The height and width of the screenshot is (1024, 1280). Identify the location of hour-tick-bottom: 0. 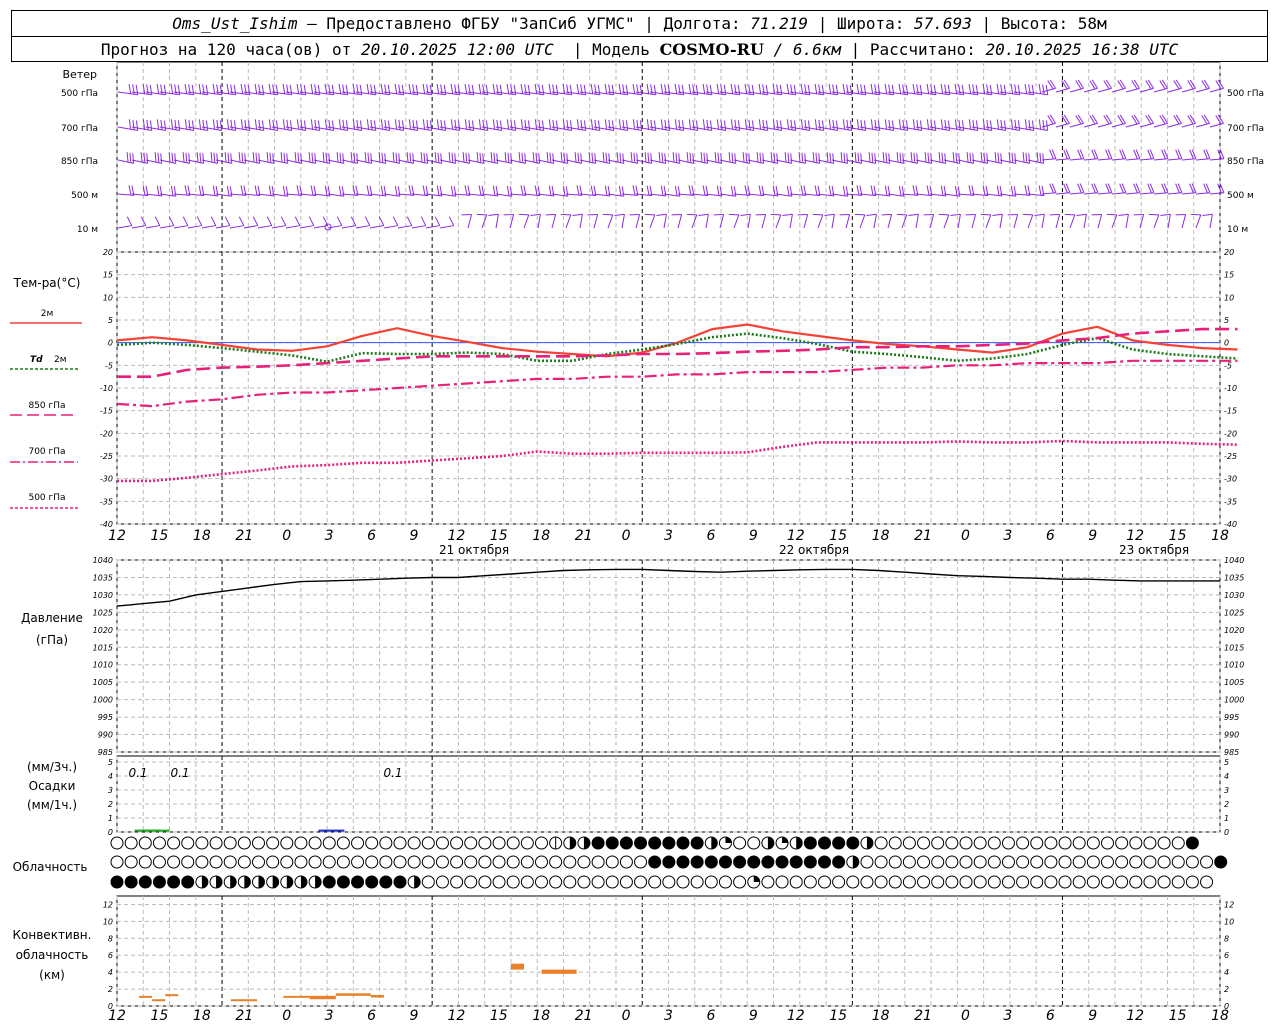
(965, 1016).